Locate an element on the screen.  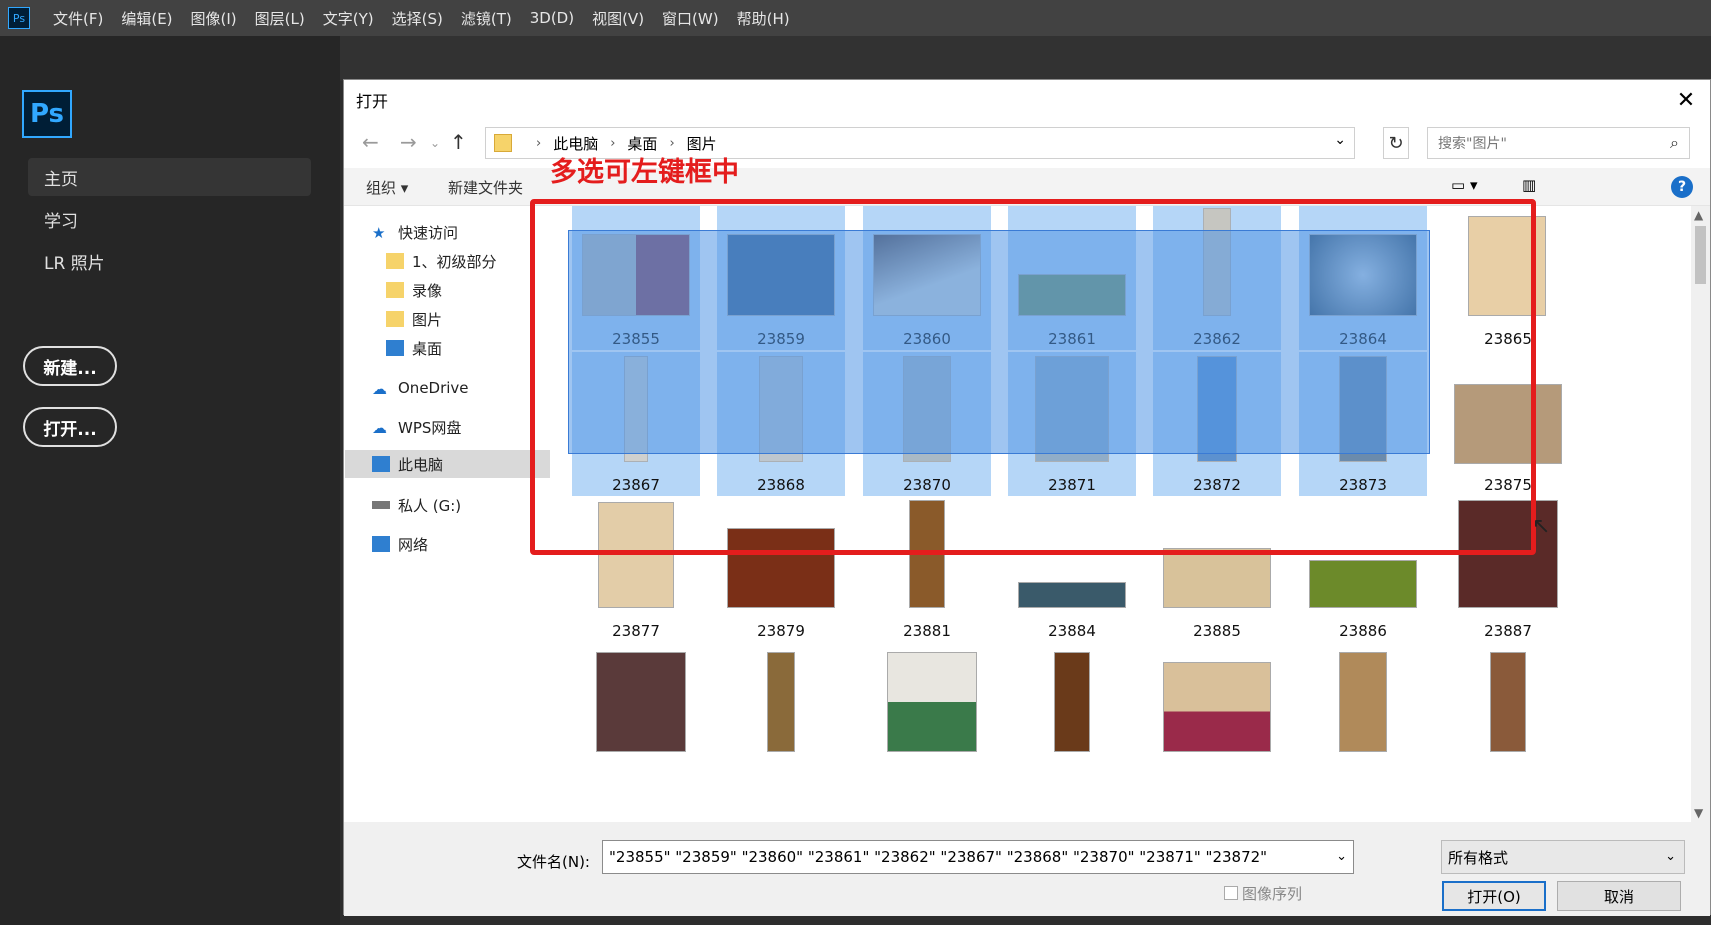
image-sequence-label: 图像序列 is located at coordinates (1272, 894).